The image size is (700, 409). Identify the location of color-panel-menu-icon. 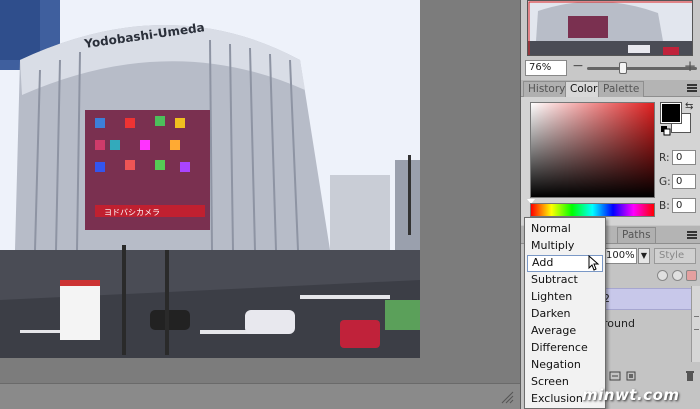
(692, 88).